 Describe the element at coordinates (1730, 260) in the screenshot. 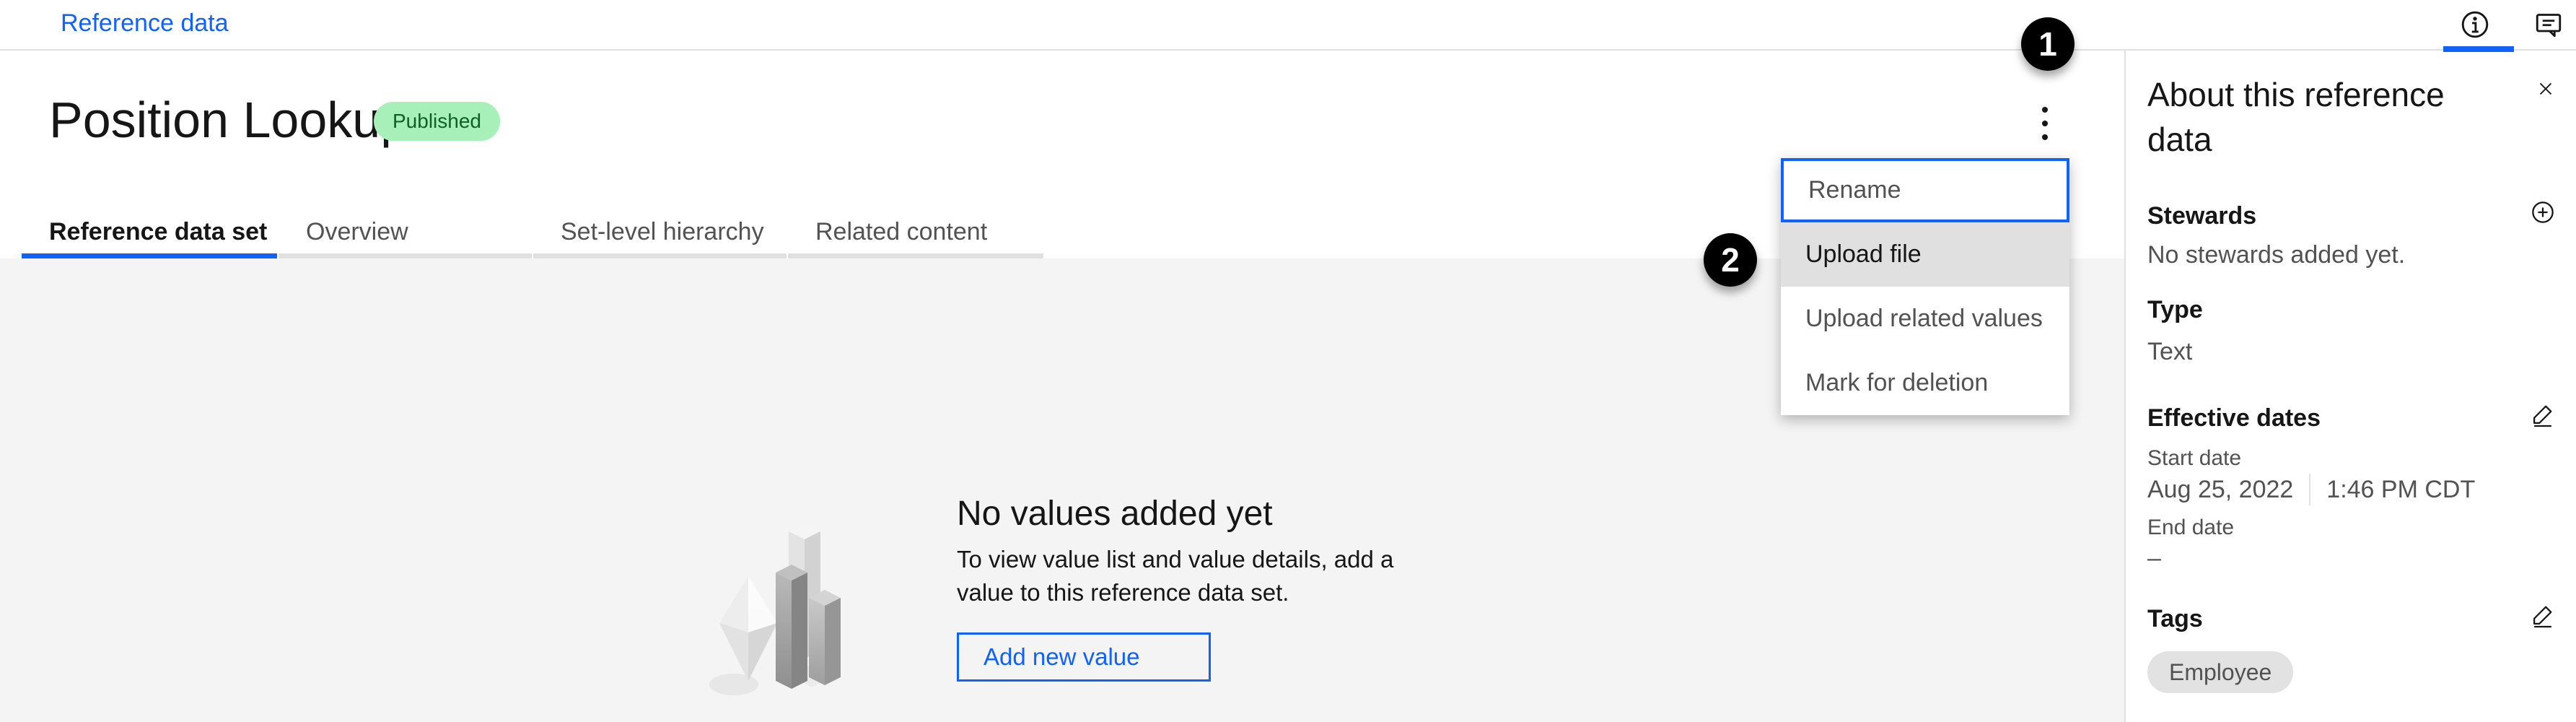

I see `annotation-step-2: 2` at that location.